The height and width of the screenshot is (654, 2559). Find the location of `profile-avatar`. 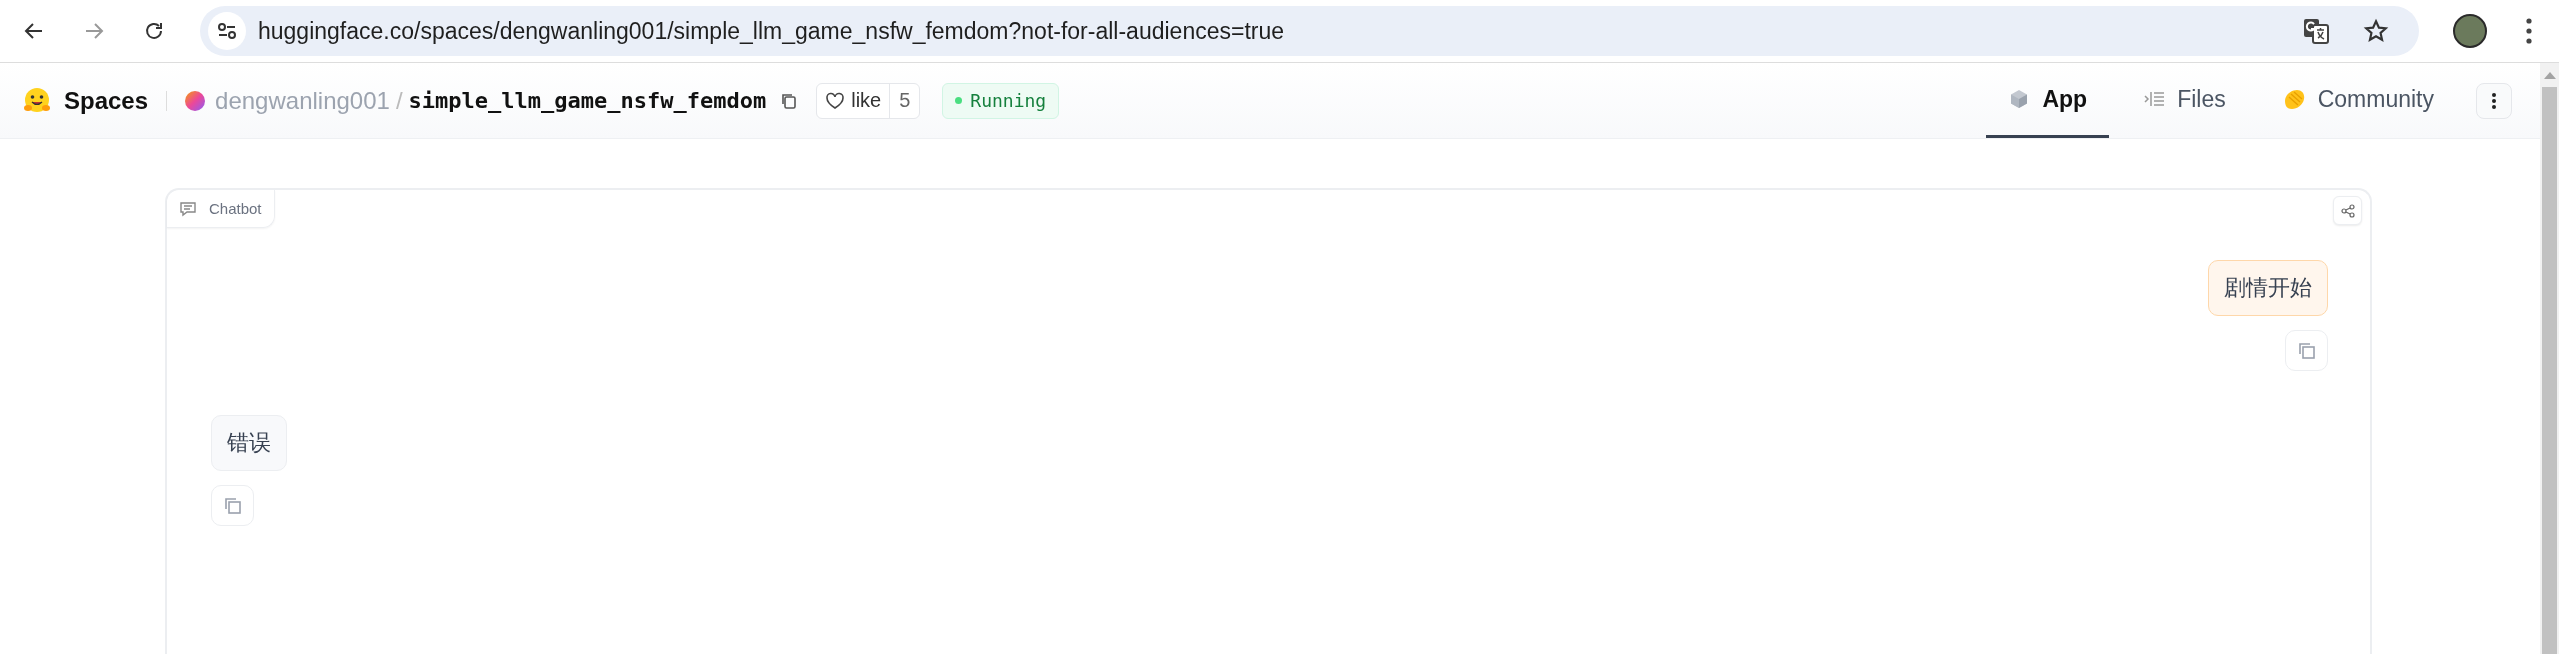

profile-avatar is located at coordinates (2470, 31).